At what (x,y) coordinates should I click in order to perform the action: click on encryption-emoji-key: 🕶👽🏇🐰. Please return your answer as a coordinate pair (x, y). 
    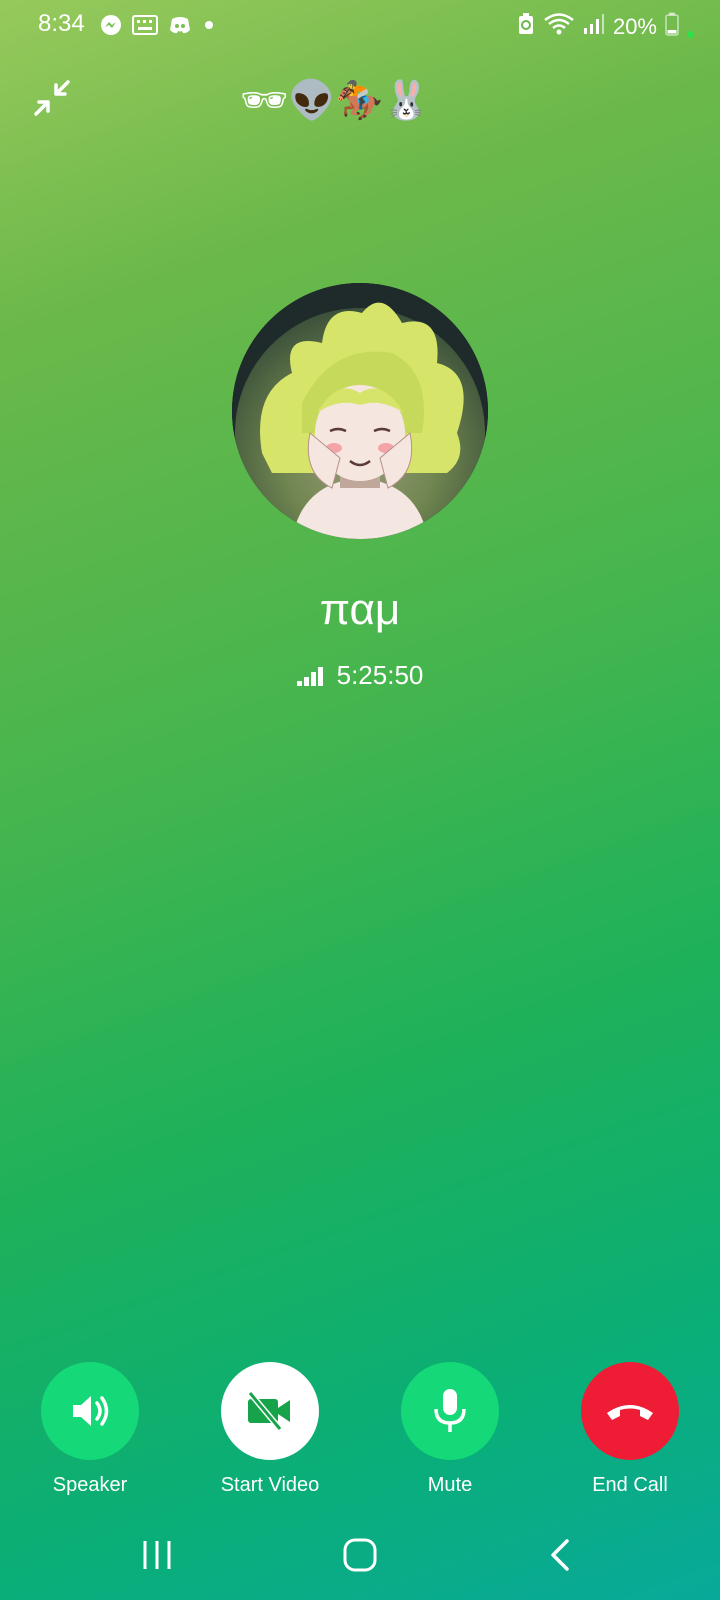
    Looking at the image, I should click on (360, 101).